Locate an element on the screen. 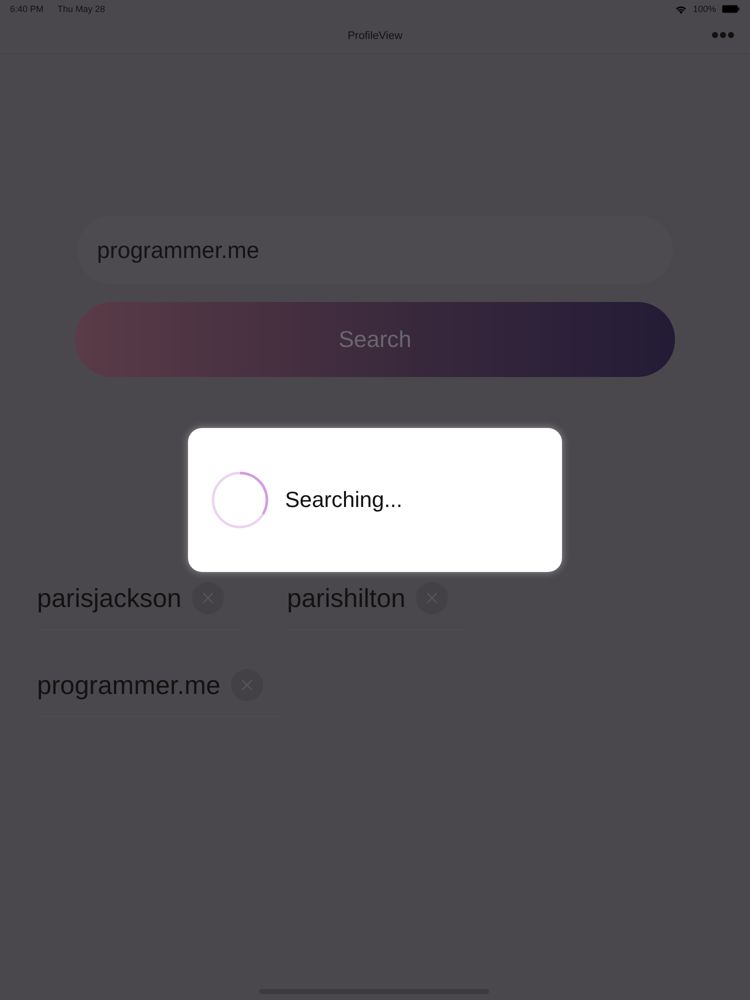 Image resolution: width=750 pixels, height=1000 pixels. status-date: Thu May 28 is located at coordinates (82, 9).